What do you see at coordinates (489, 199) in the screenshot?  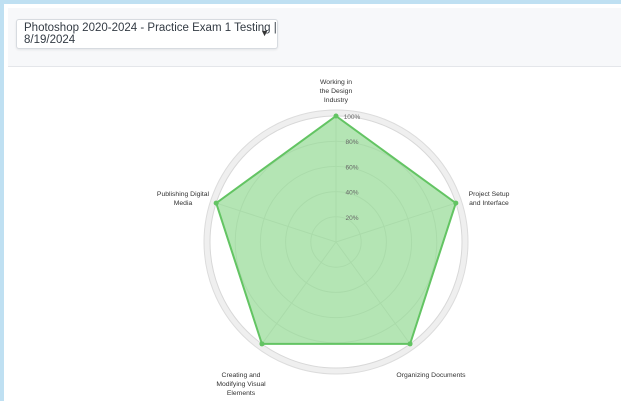 I see `radar-category-label: Project Setup and Interface` at bounding box center [489, 199].